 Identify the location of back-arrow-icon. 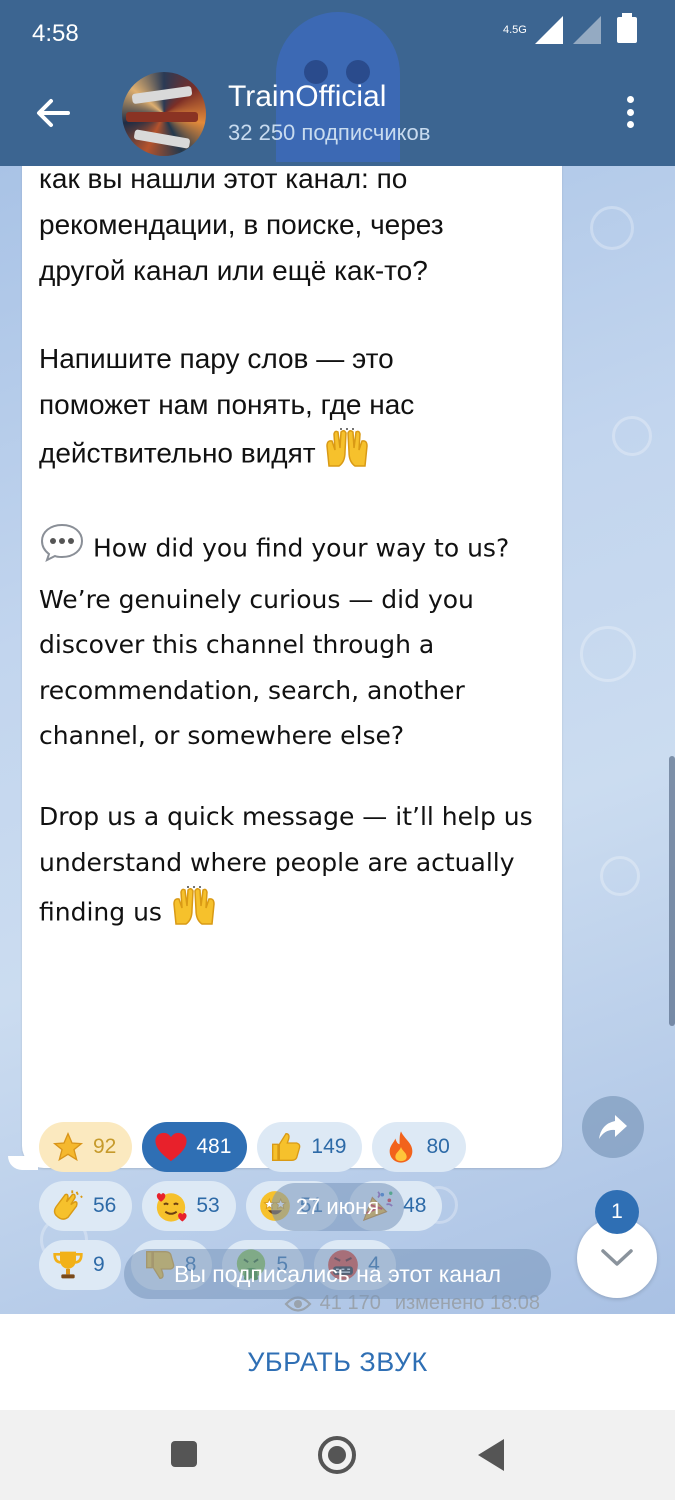
(53, 113).